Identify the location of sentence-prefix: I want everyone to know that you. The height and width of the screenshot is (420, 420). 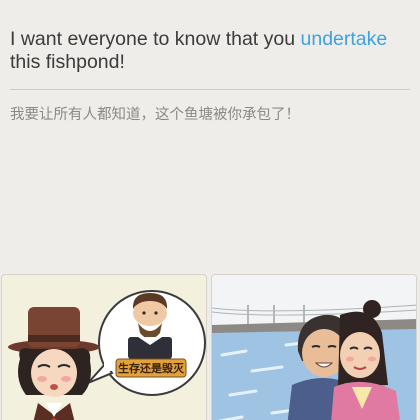
(155, 39).